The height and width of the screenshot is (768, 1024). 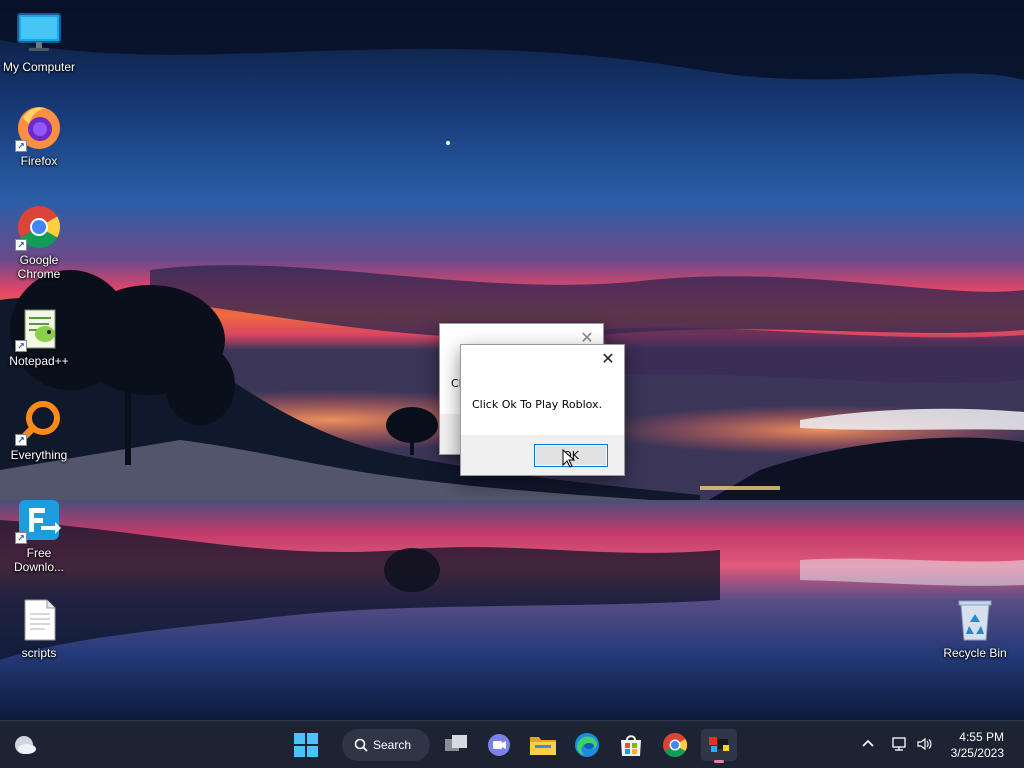 I want to click on desktop-icon-everything: ↗ Everything, so click(x=39, y=430).